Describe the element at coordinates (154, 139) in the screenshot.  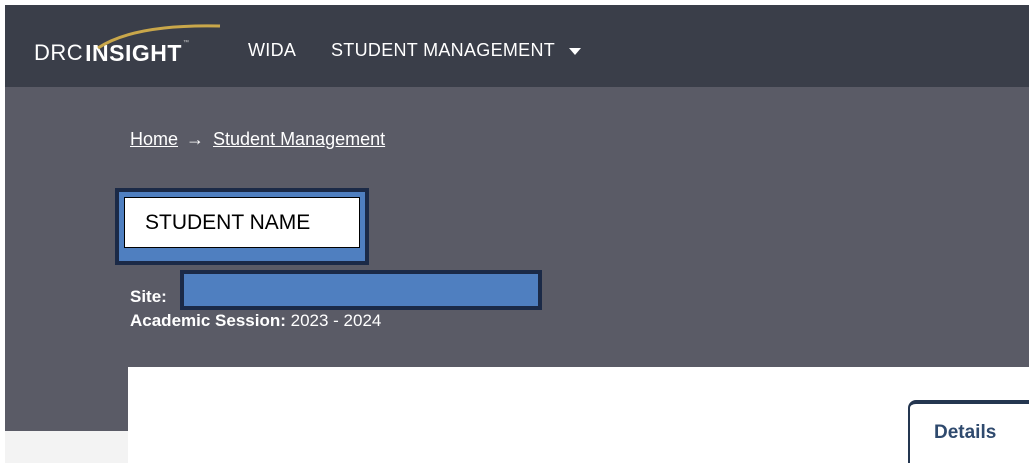
I see `breadcrumb-home-link: Home` at that location.